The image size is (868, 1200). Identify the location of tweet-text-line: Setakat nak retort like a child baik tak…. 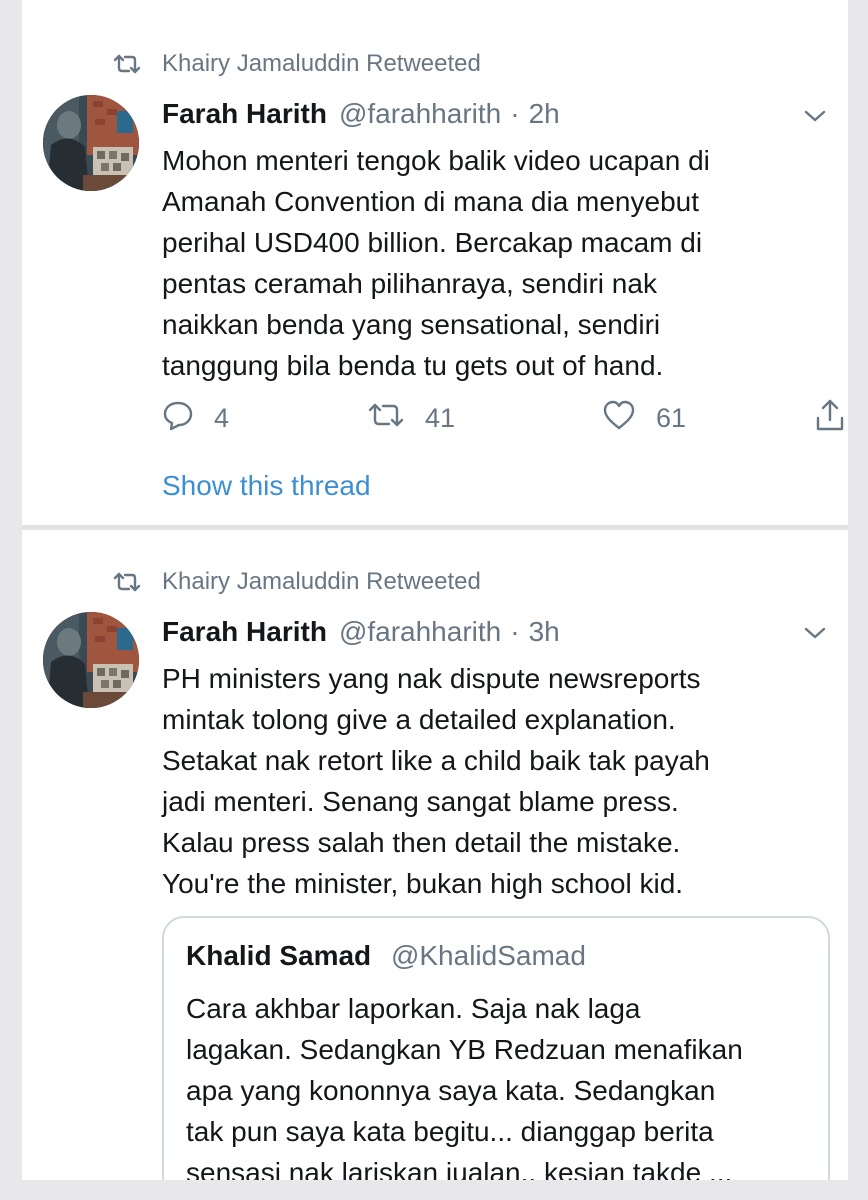
(436, 760).